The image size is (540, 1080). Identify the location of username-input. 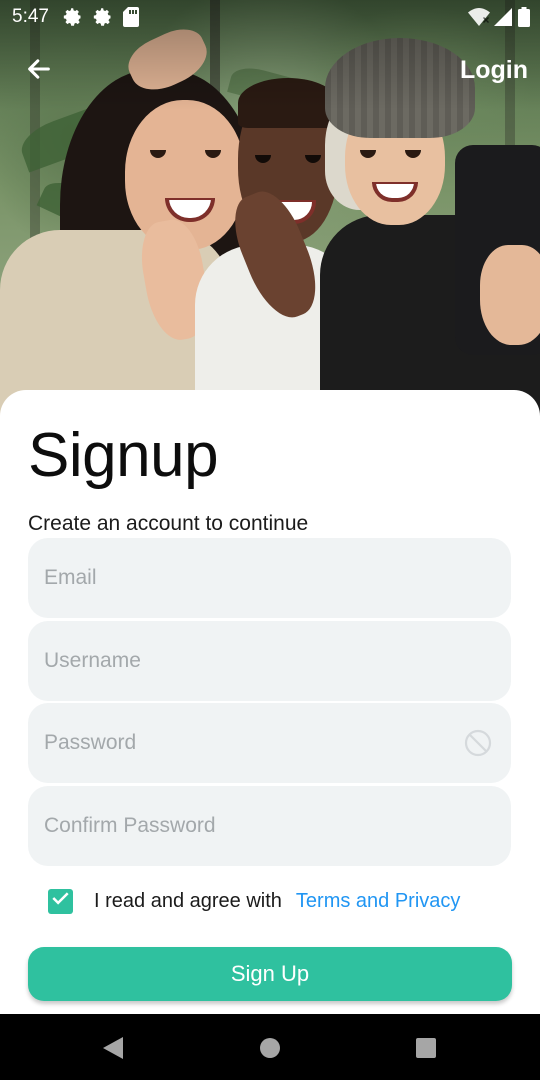
(269, 661).